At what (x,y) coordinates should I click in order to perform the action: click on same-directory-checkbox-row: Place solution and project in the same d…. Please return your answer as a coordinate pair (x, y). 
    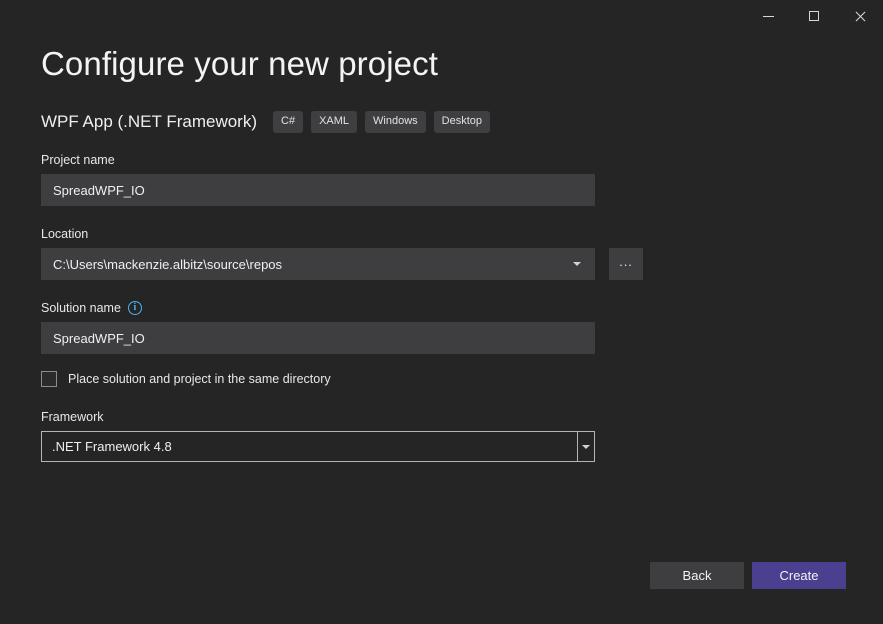
    Looking at the image, I should click on (441, 379).